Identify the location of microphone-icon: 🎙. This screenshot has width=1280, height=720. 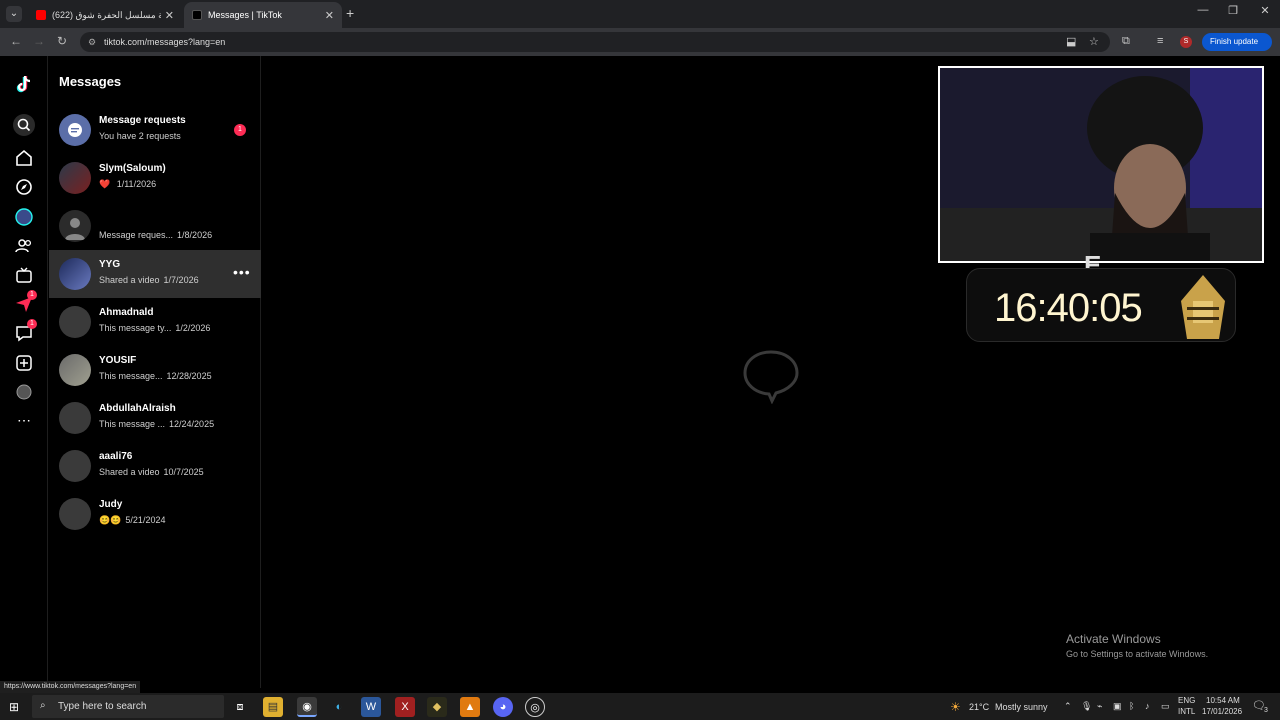
(1086, 706).